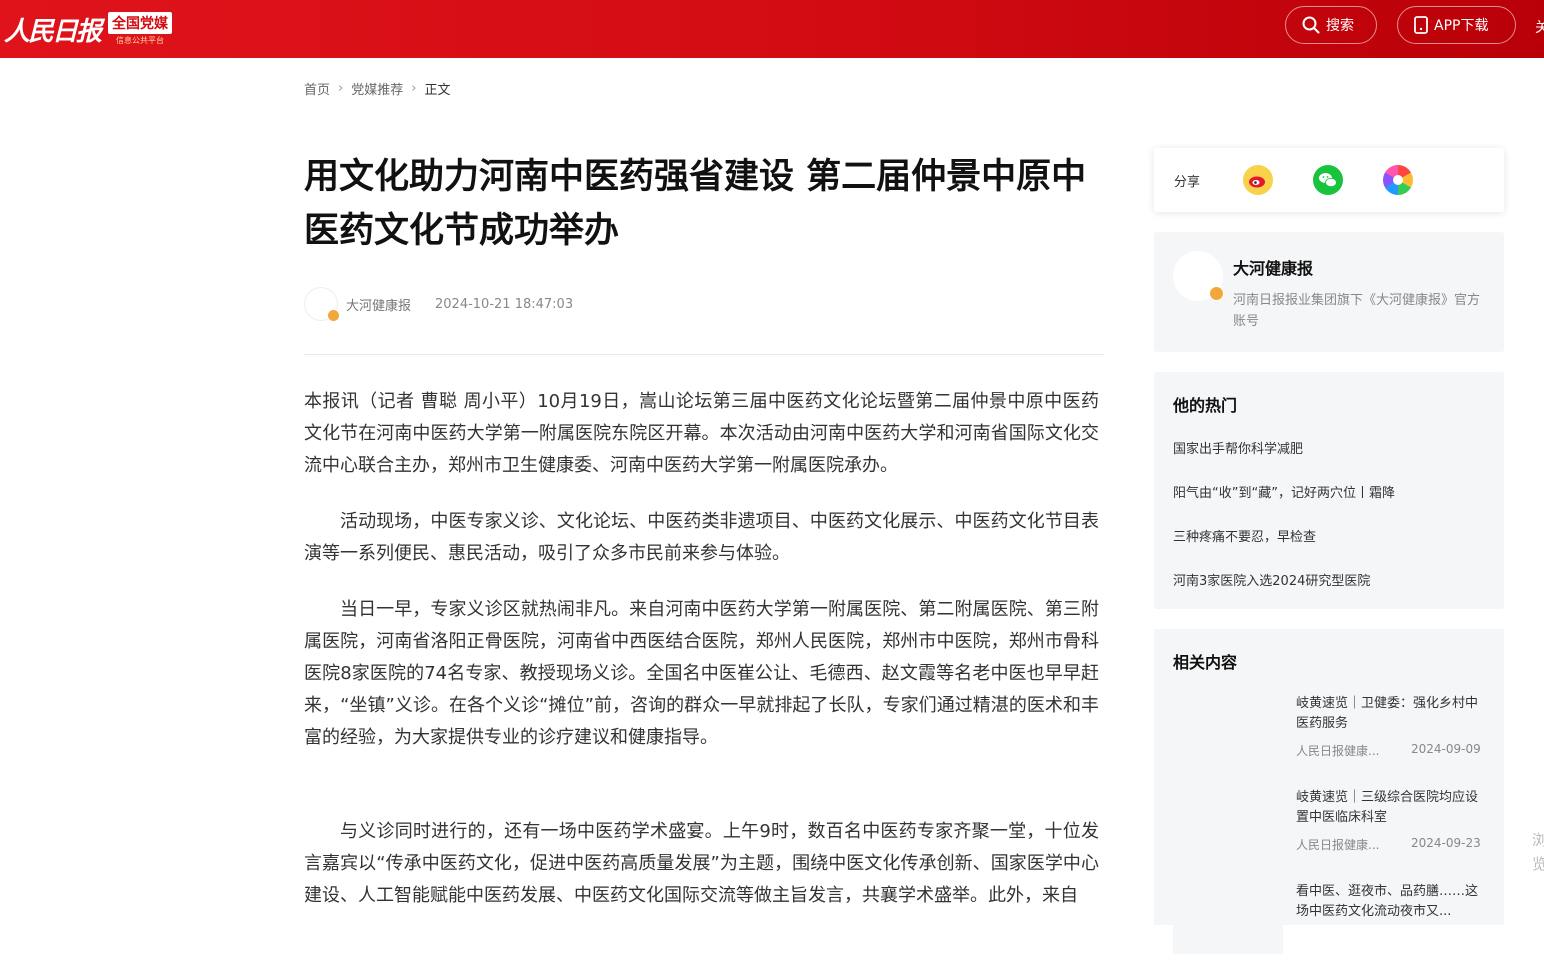 This screenshot has width=1544, height=962. What do you see at coordinates (317, 88) in the screenshot?
I see `breadcrumb-home: 首页` at bounding box center [317, 88].